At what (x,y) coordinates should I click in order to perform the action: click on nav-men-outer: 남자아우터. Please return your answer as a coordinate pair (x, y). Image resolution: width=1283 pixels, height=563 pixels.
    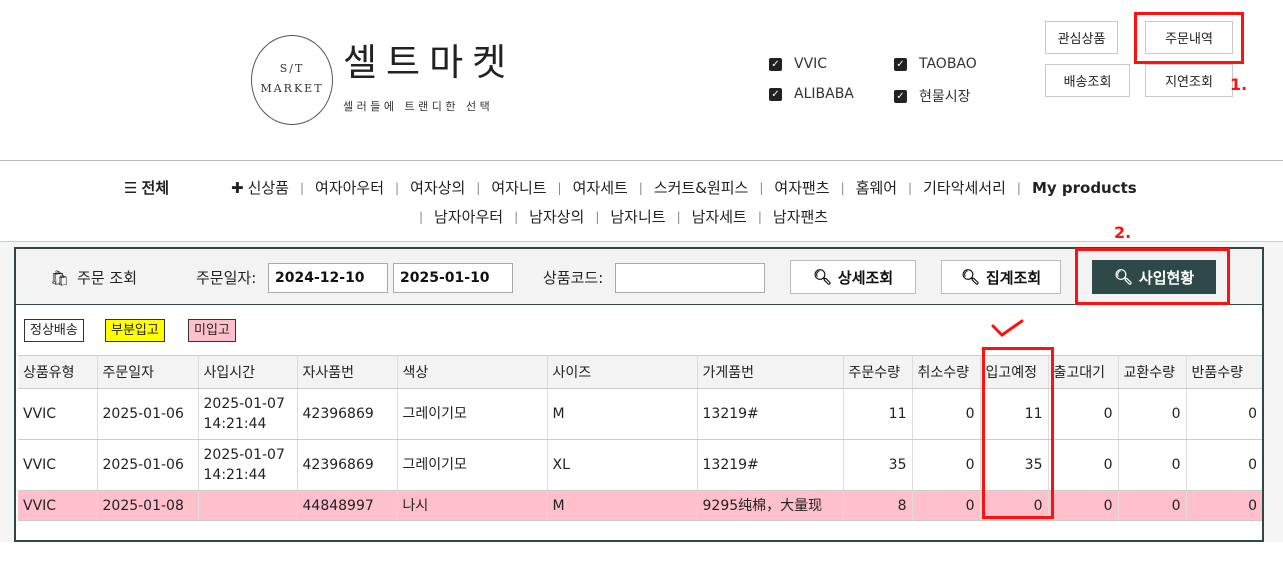
    Looking at the image, I should click on (468, 216).